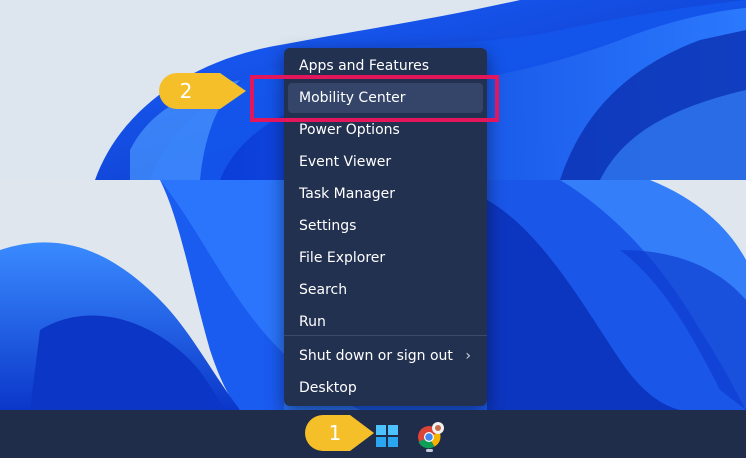  I want to click on menu-item-label: Shut down or sign out, so click(376, 356).